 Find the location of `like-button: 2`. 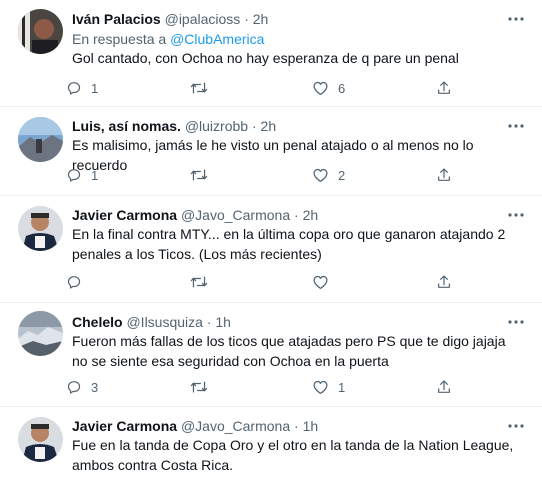

like-button: 2 is located at coordinates (328, 175).